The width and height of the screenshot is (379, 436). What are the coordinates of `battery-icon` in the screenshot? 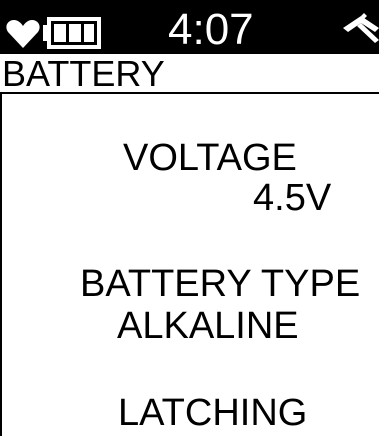 It's located at (72, 33).